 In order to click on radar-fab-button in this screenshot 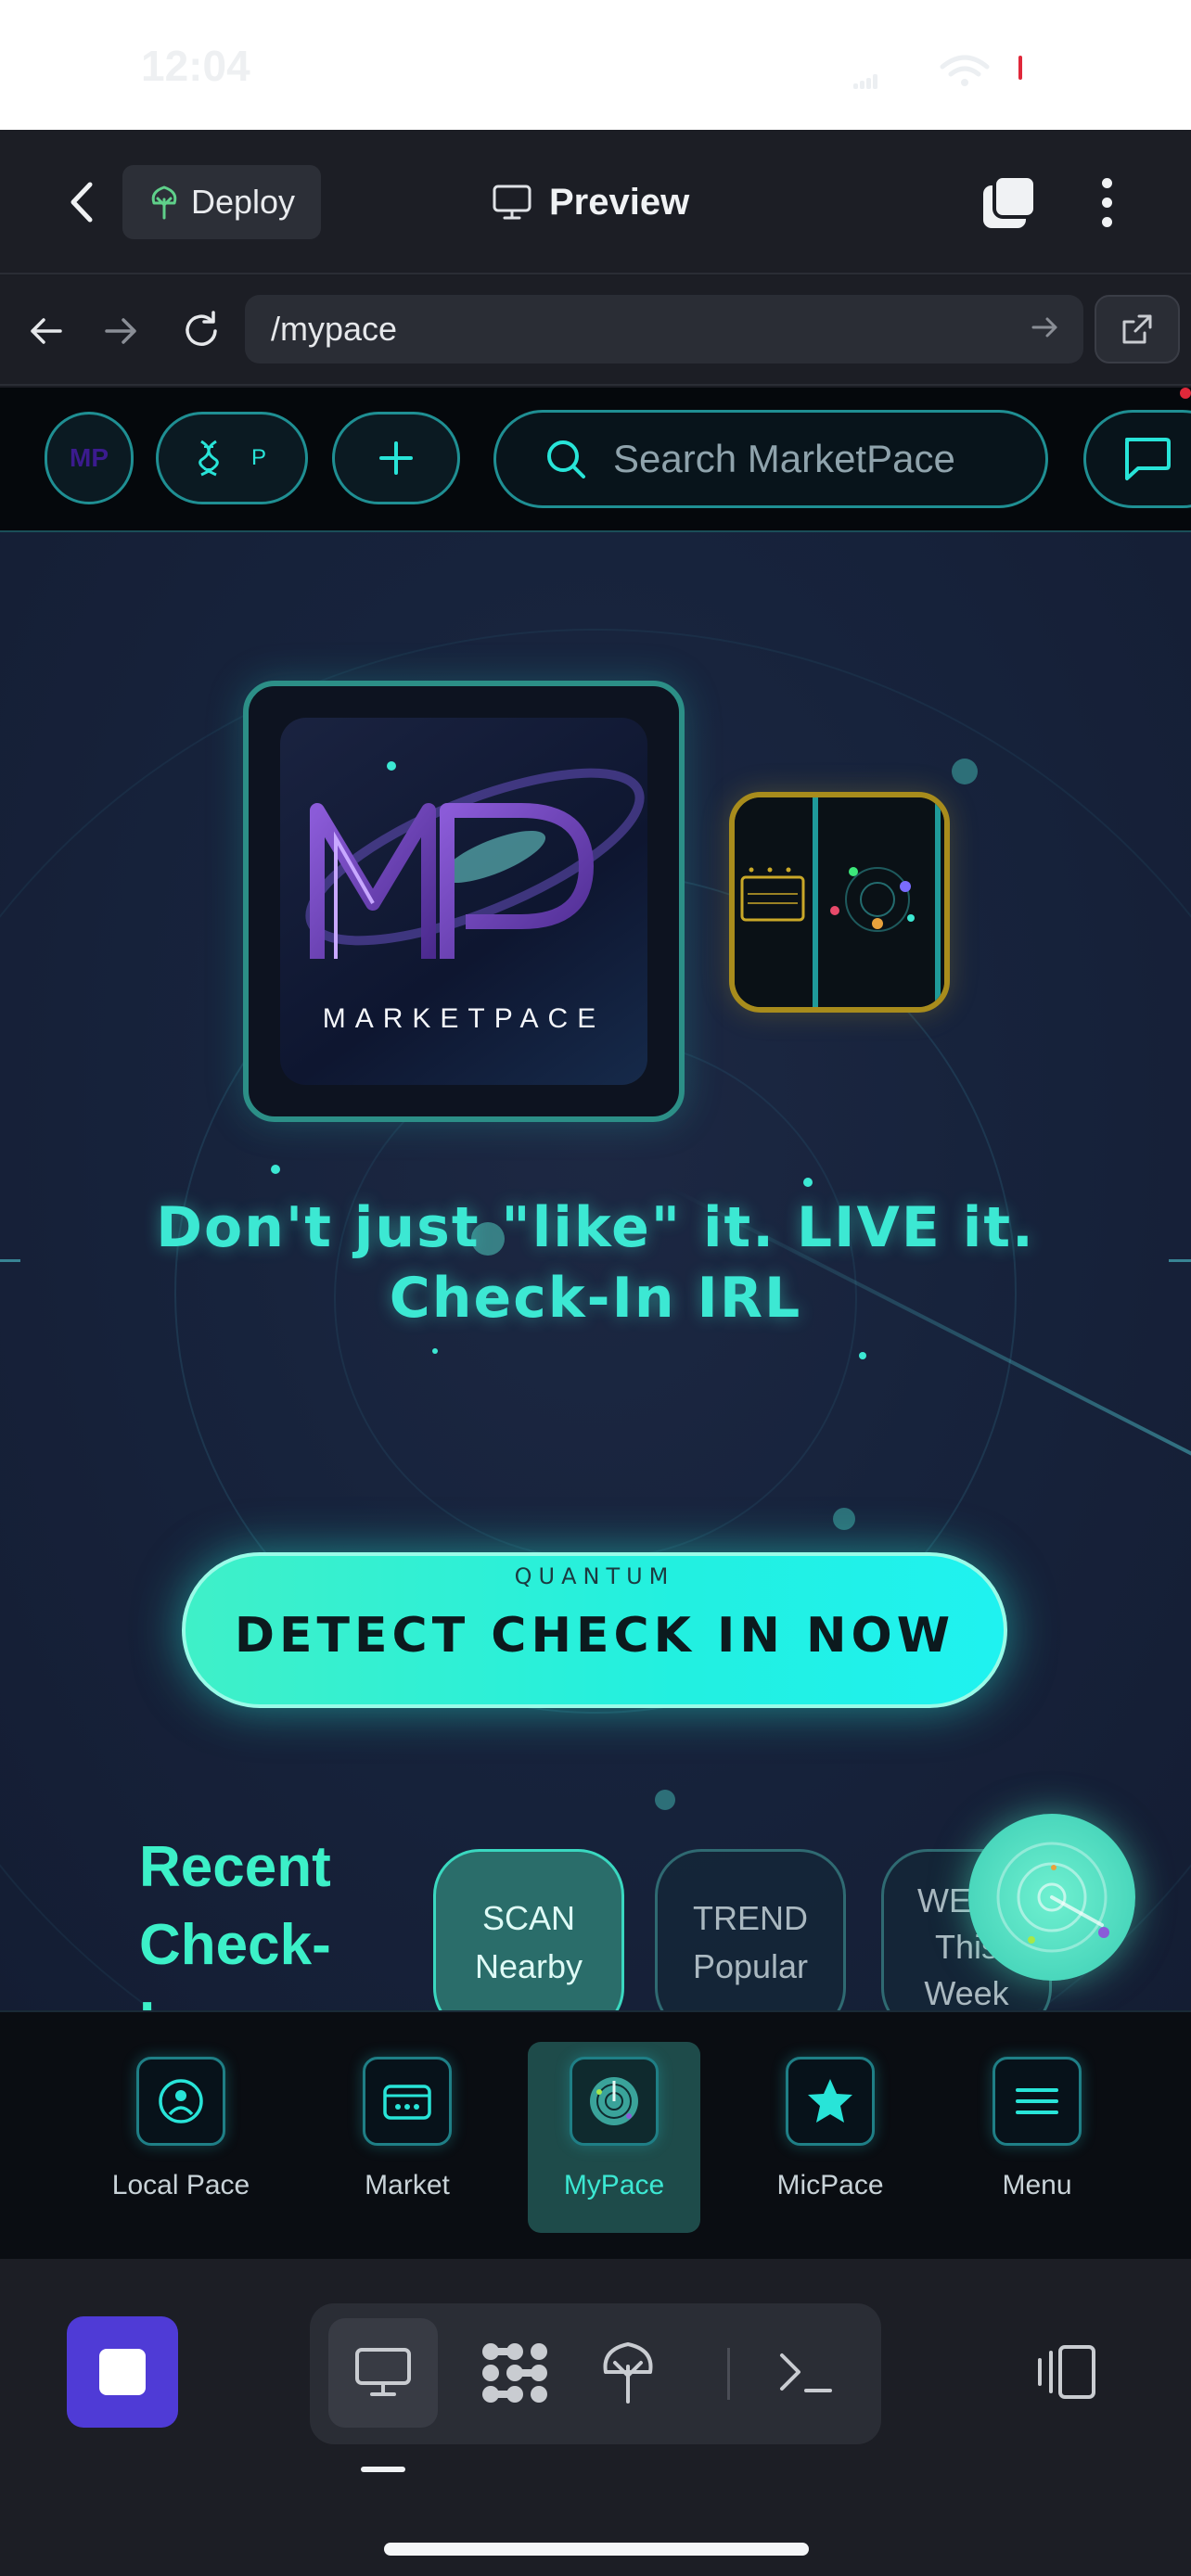, I will do `click(1051, 1898)`.